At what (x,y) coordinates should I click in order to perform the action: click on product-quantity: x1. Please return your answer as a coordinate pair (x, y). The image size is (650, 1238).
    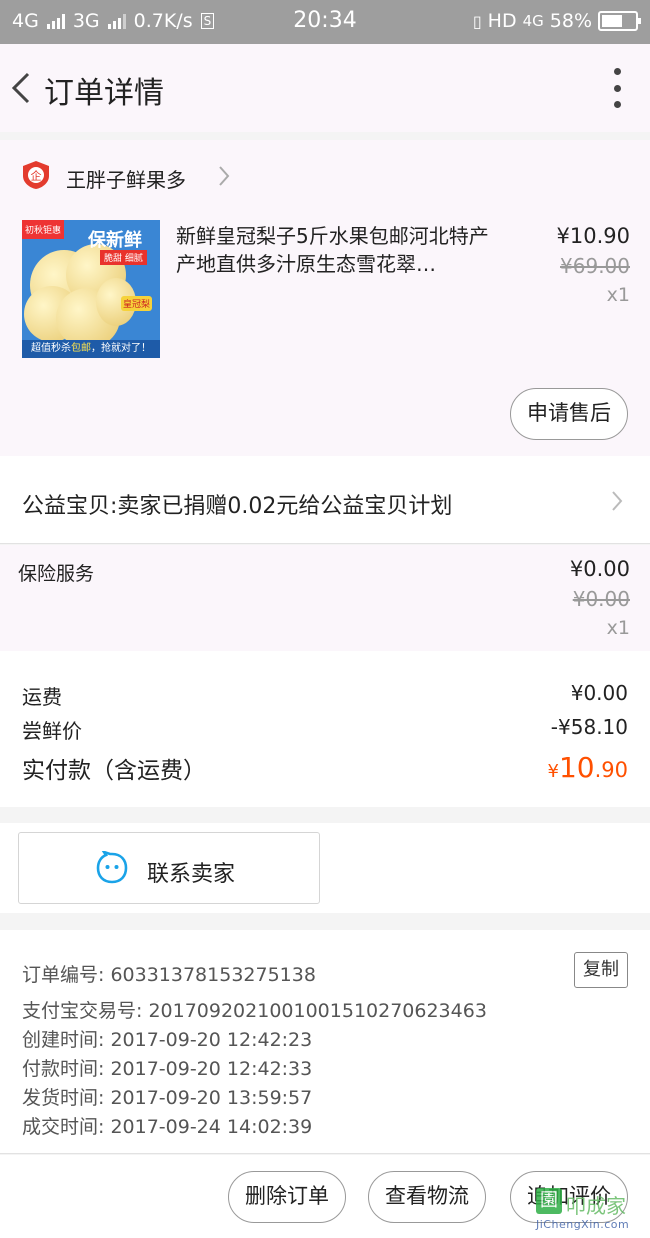
    Looking at the image, I should click on (618, 295).